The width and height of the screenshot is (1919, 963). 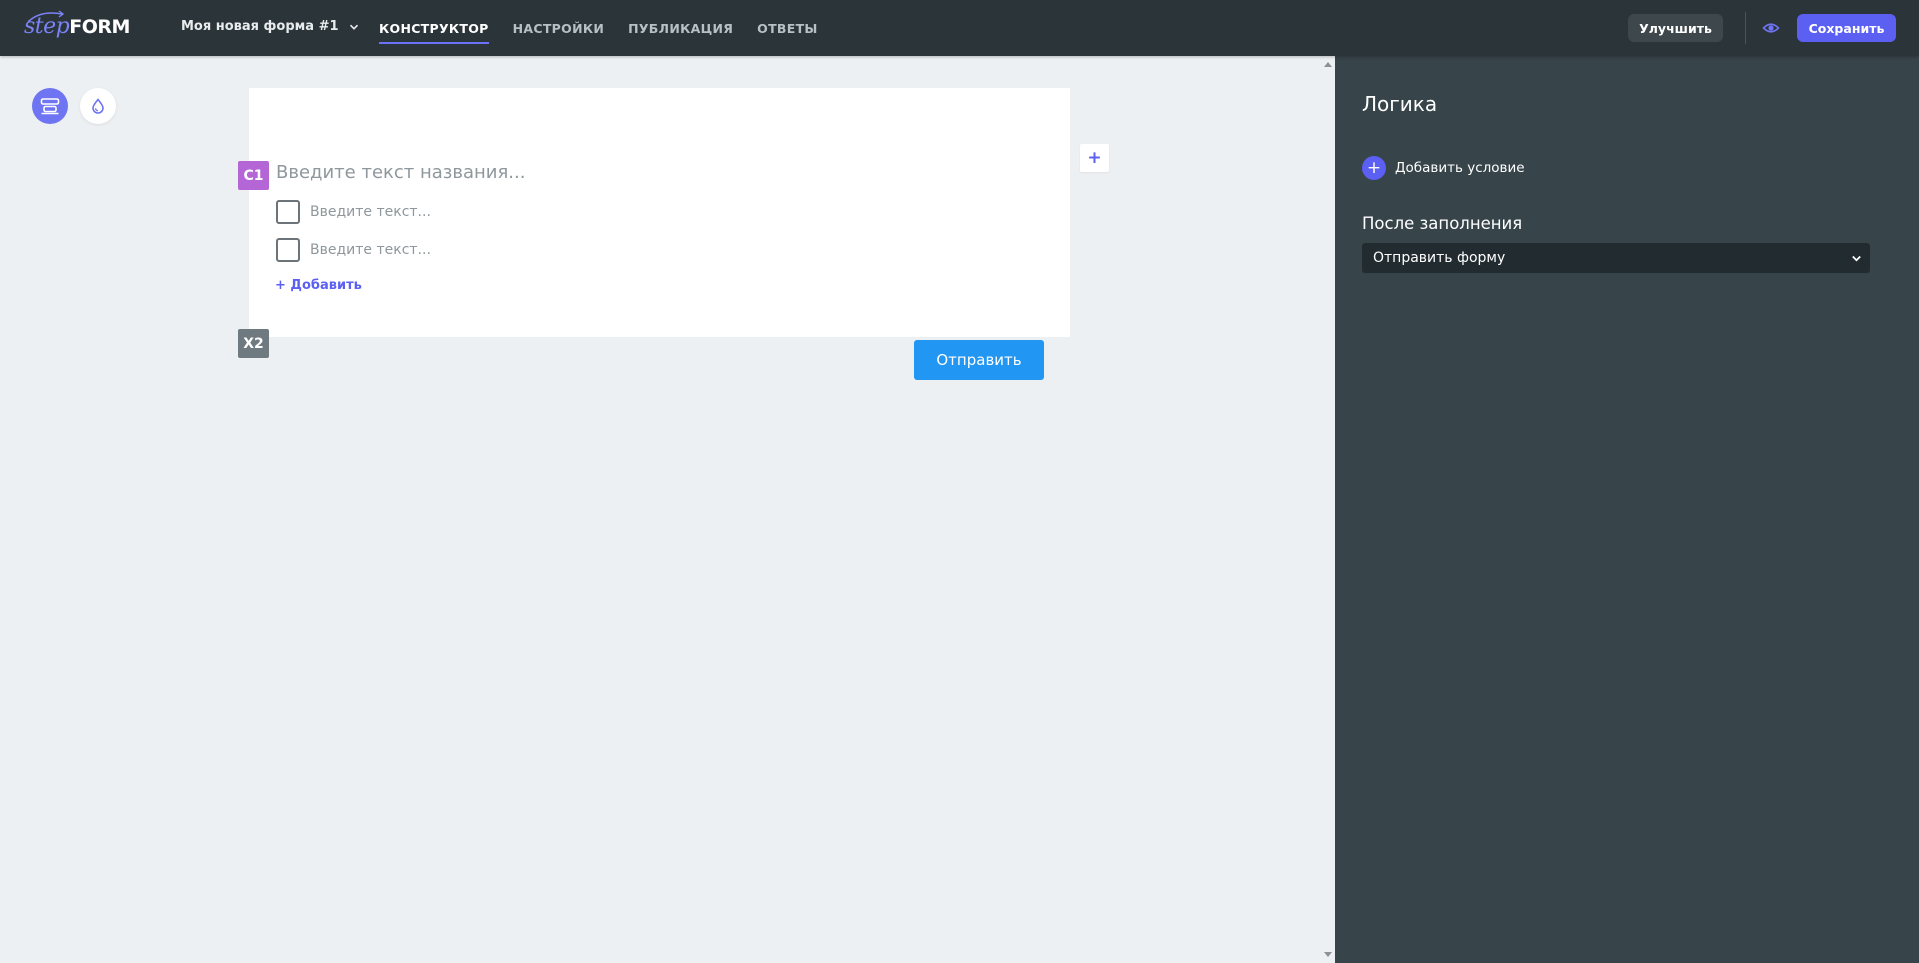 I want to click on plus-circle-icon: +, so click(x=1374, y=168).